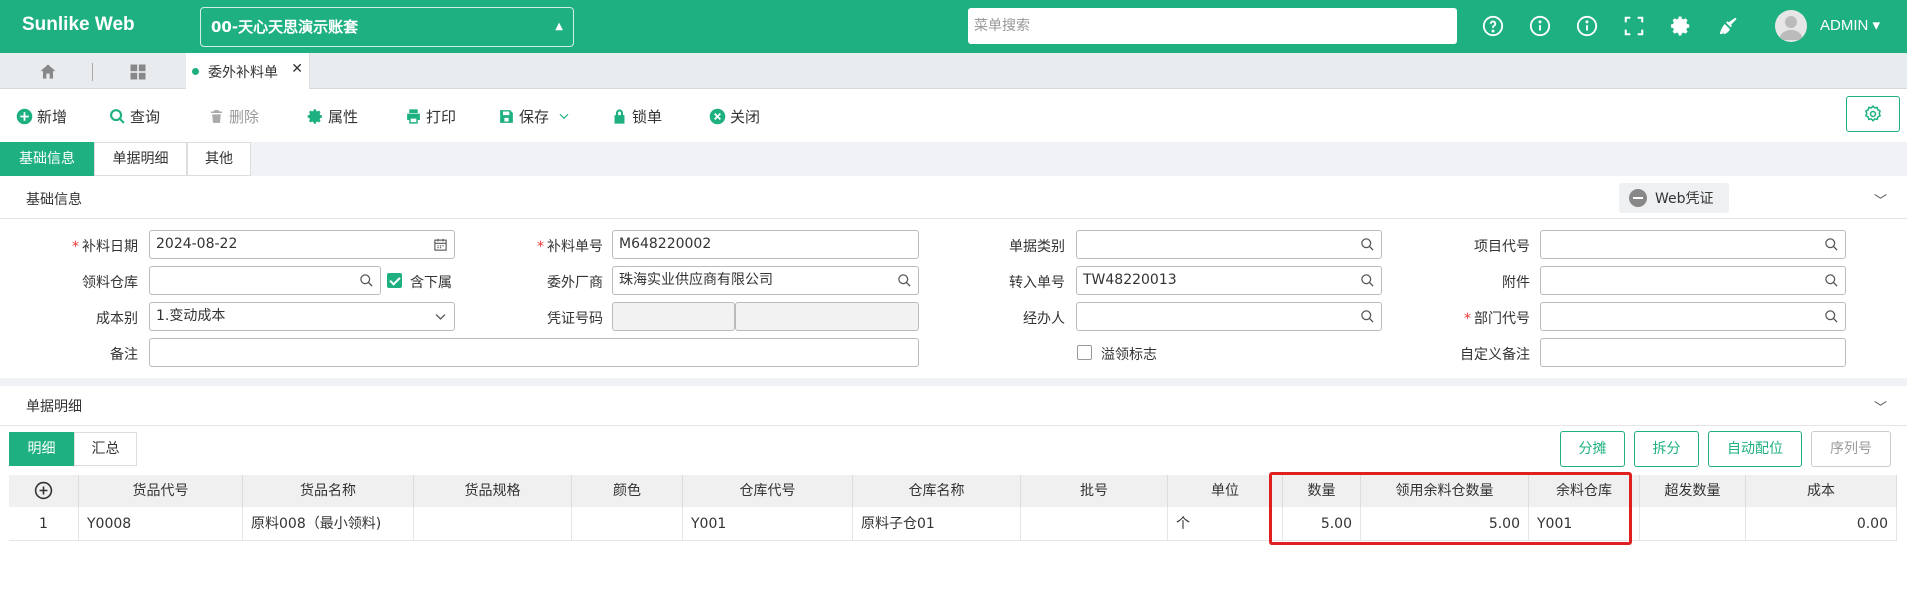  I want to click on close-button: 关闭, so click(734, 116).